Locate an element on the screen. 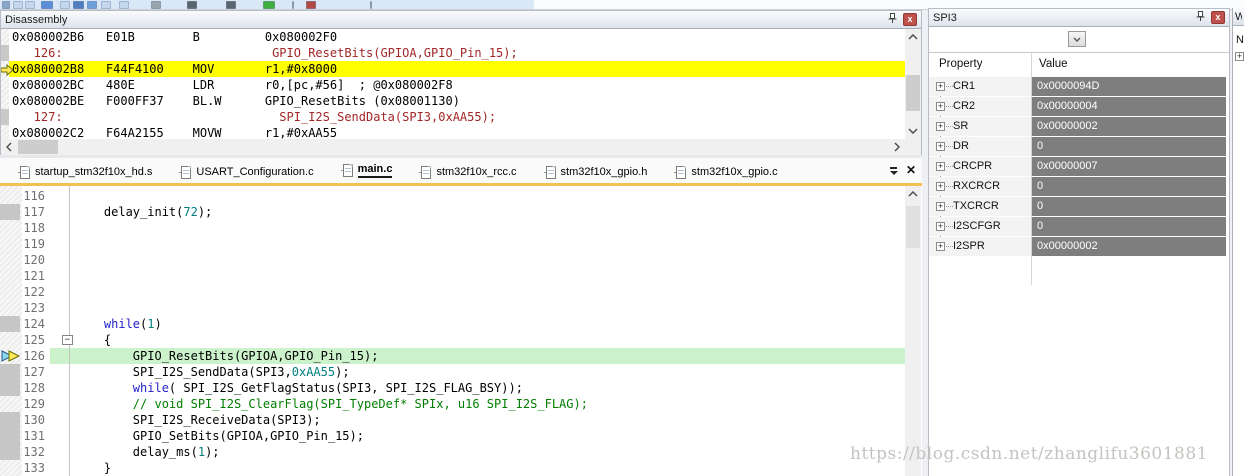 The image size is (1244, 476). close-document-icon: ✕ is located at coordinates (911, 170).